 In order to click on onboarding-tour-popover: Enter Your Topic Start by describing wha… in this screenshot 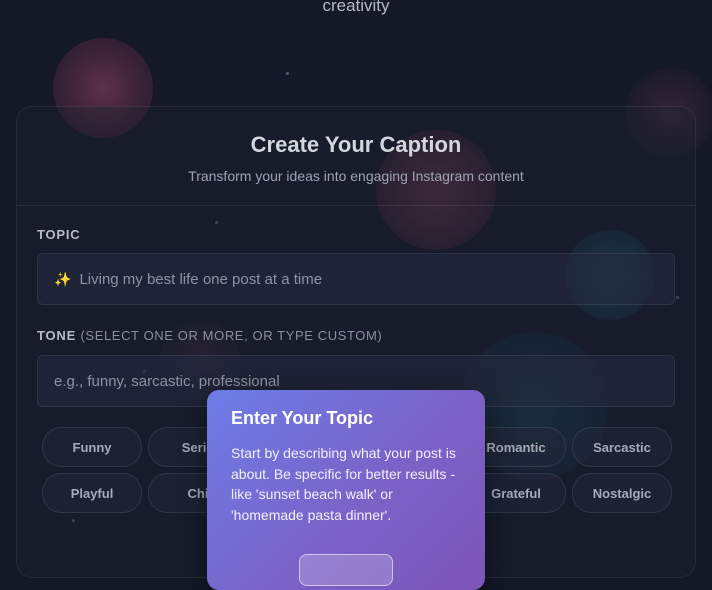, I will do `click(346, 490)`.